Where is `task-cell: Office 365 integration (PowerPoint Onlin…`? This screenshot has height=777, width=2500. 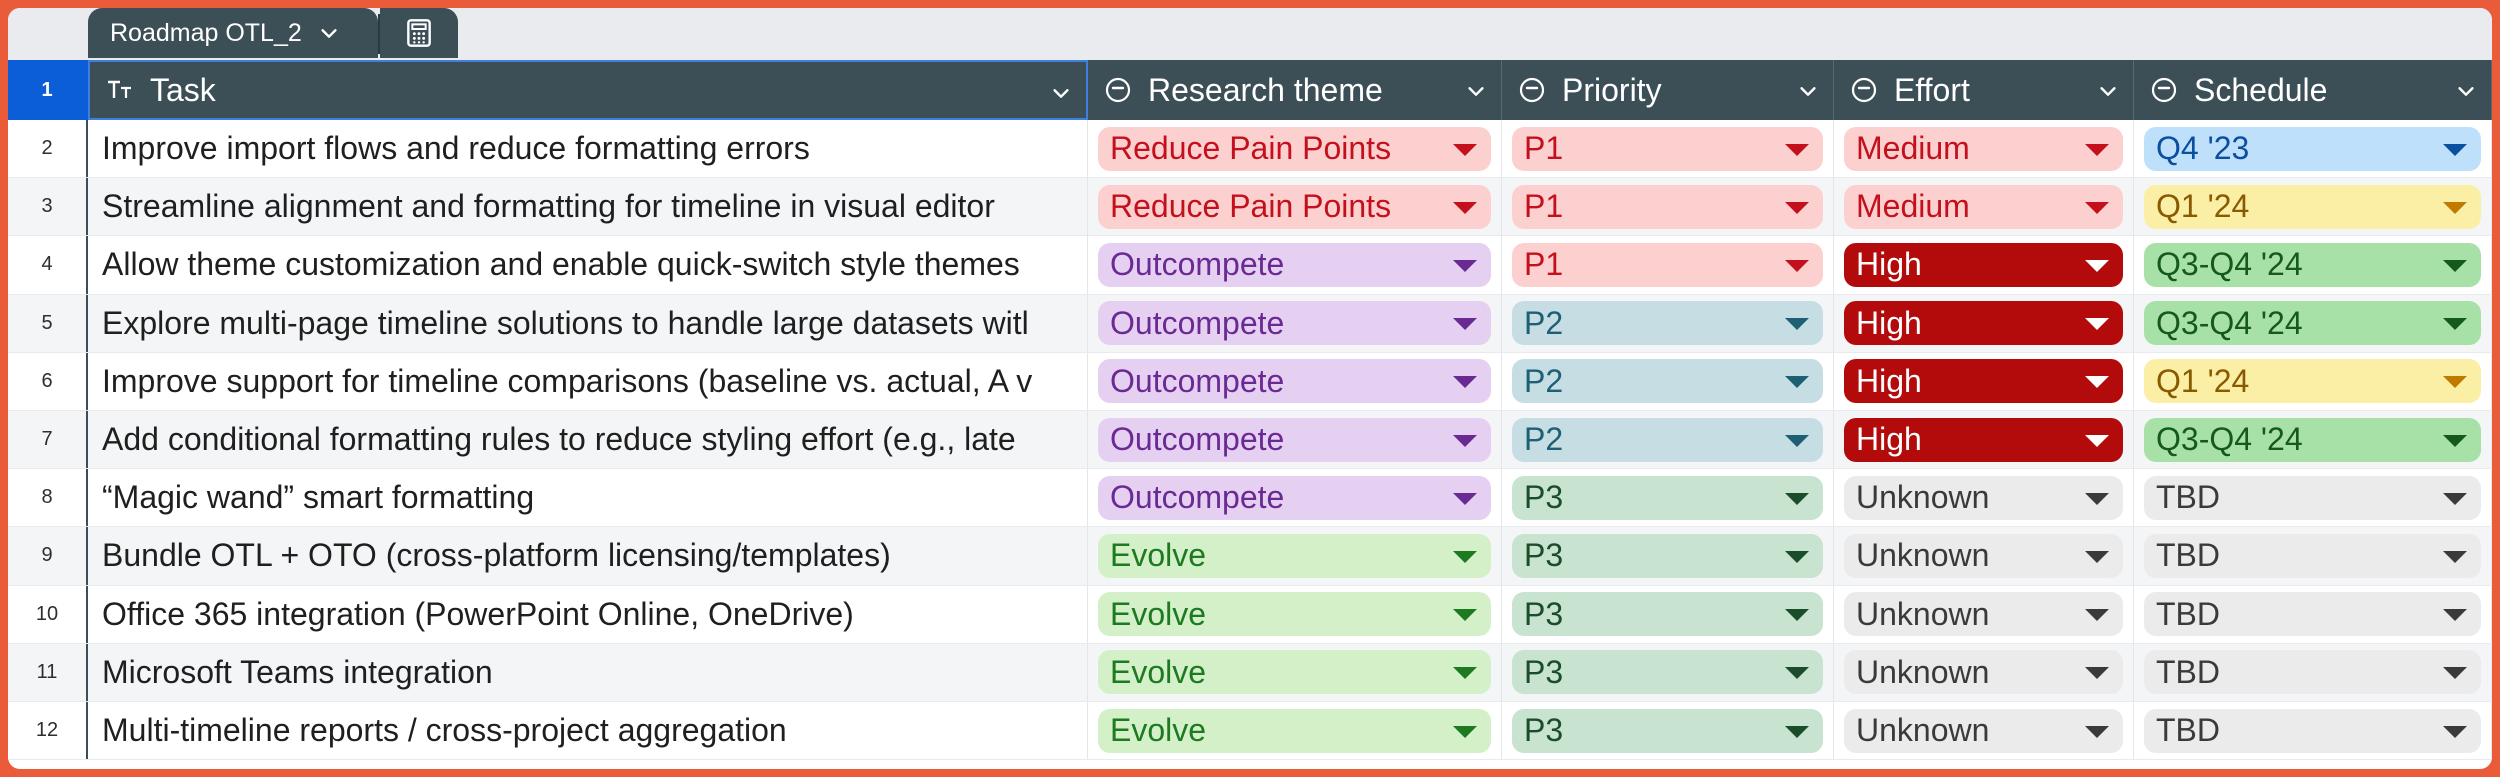 task-cell: Office 365 integration (PowerPoint Onlin… is located at coordinates (588, 614).